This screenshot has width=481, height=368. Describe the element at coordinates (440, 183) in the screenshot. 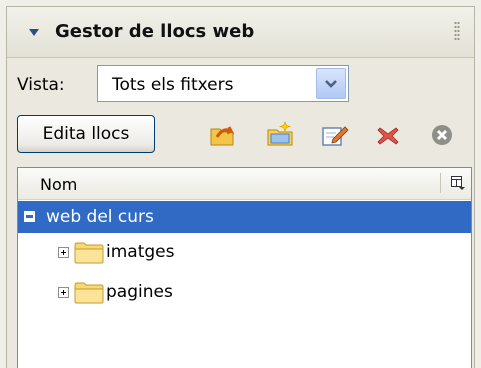

I see `column-divider` at that location.